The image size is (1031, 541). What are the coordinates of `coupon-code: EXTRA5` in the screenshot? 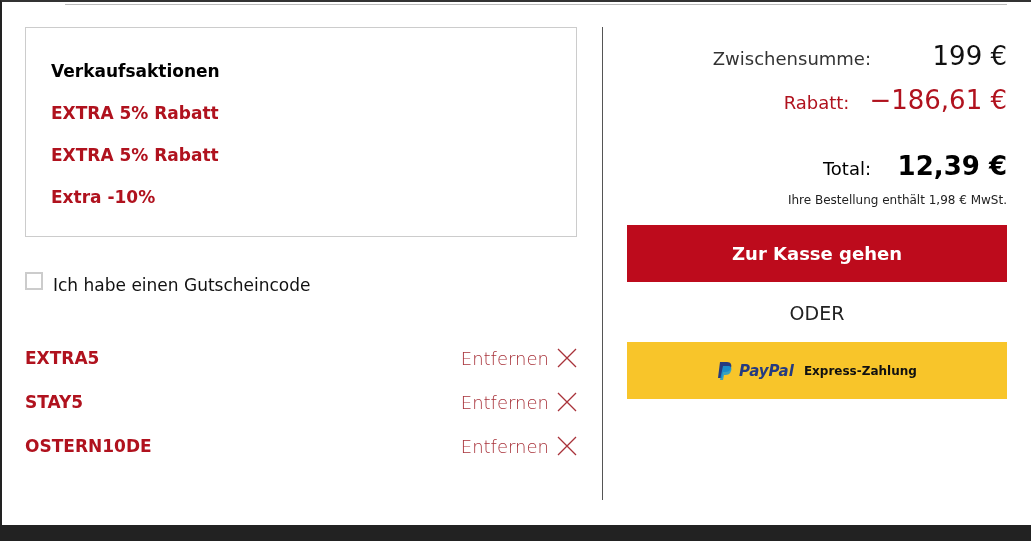 It's located at (62, 358).